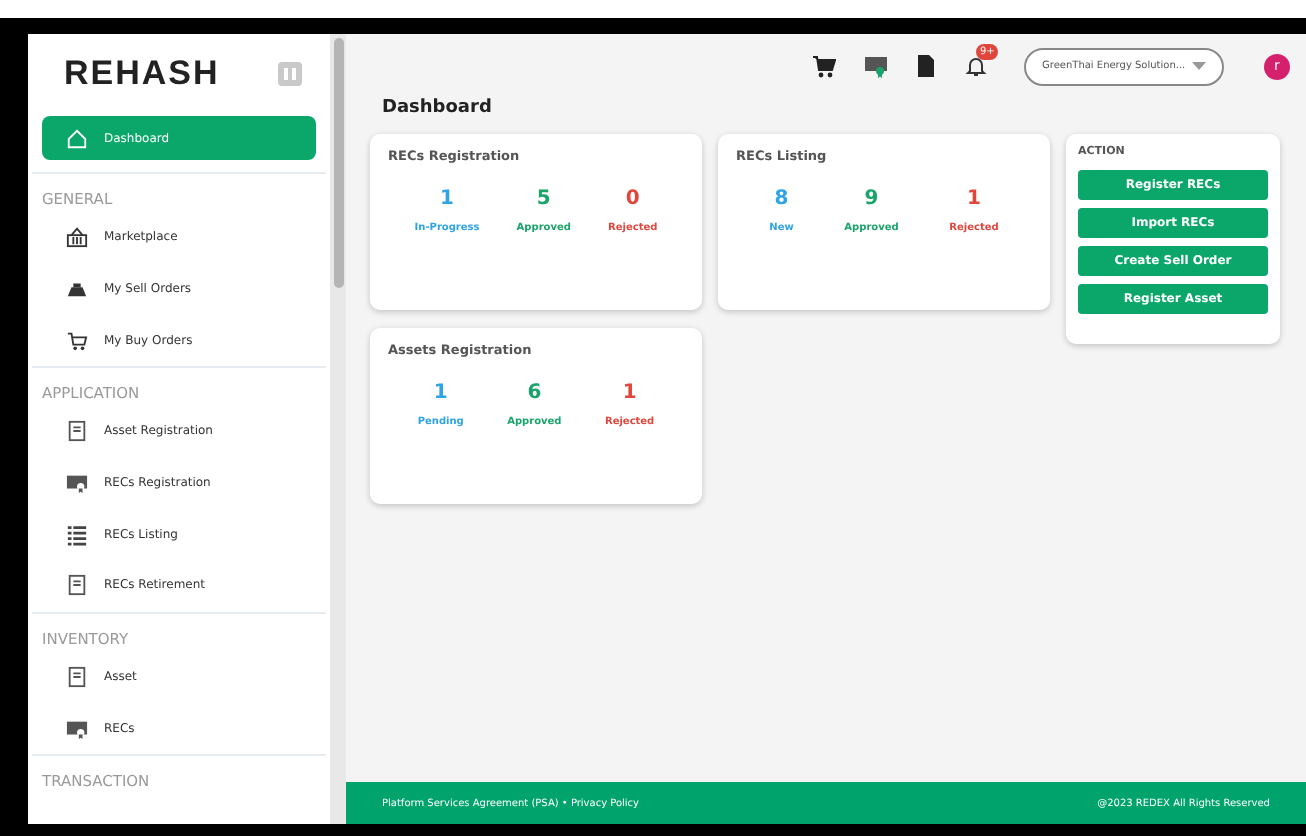 The image size is (1306, 836). I want to click on page-title: Dashboard, so click(438, 108).